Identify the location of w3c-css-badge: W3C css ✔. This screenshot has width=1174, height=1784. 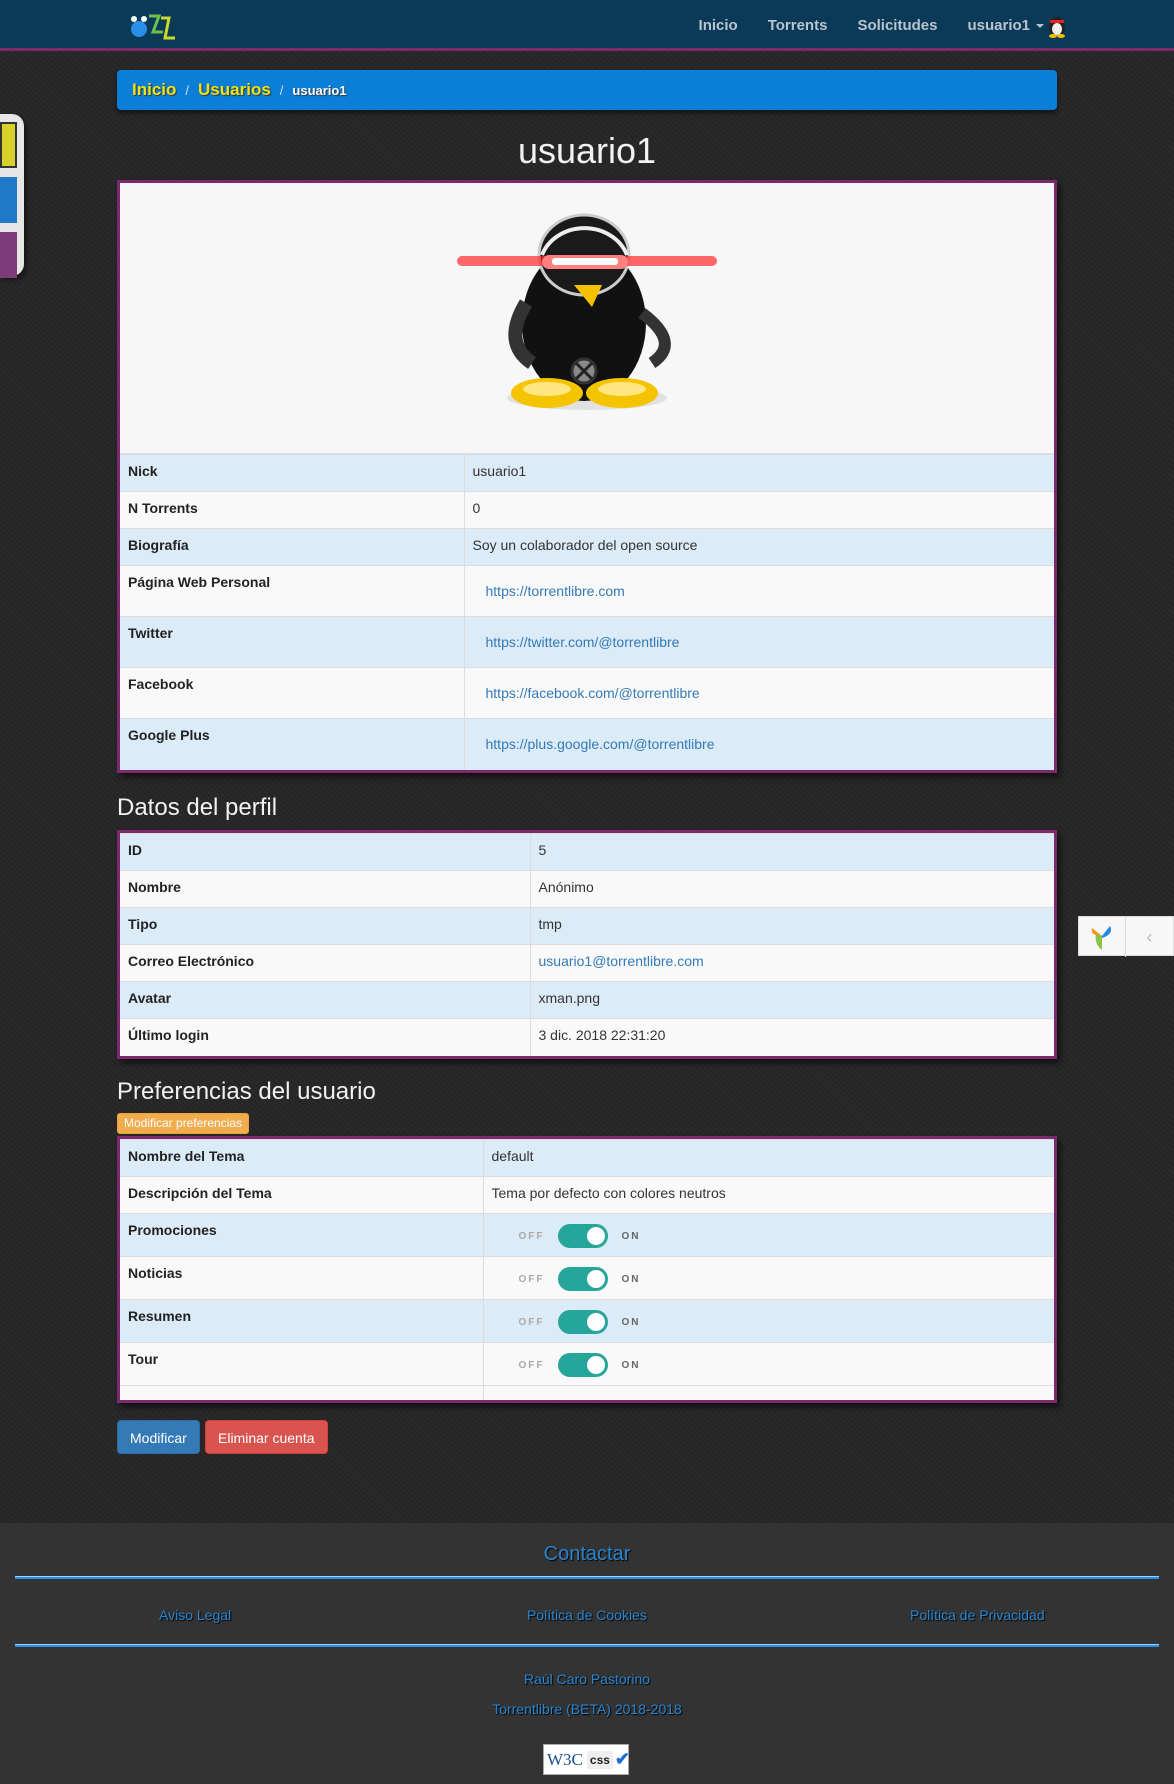
(587, 1759).